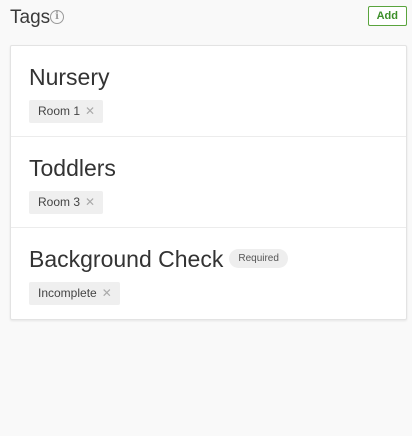 The width and height of the screenshot is (412, 436). Describe the element at coordinates (59, 202) in the screenshot. I see `tag-chip-label: Room 3` at that location.